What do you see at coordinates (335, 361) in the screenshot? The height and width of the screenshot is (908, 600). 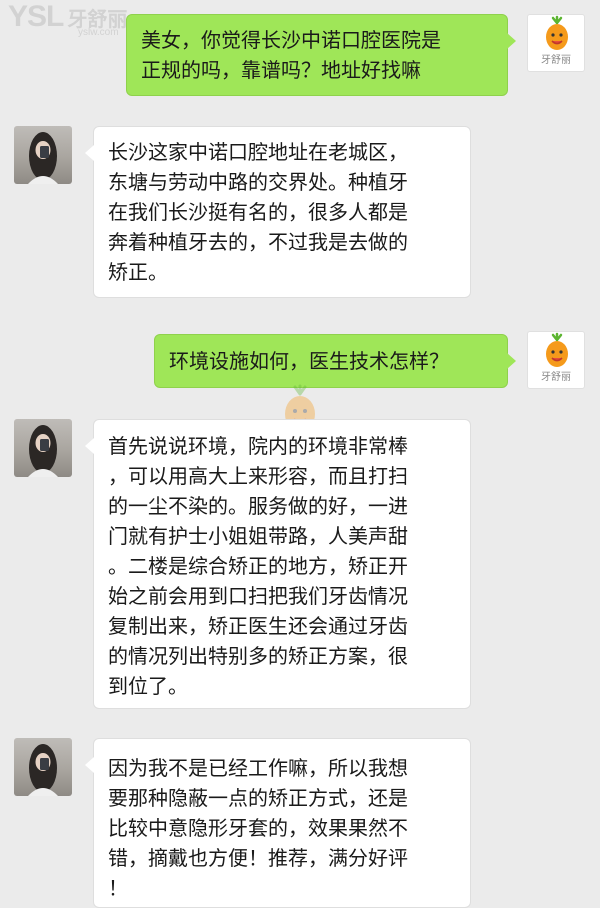 I see `message-bubble-sent: 环境设施如何，医生技术怎样？` at bounding box center [335, 361].